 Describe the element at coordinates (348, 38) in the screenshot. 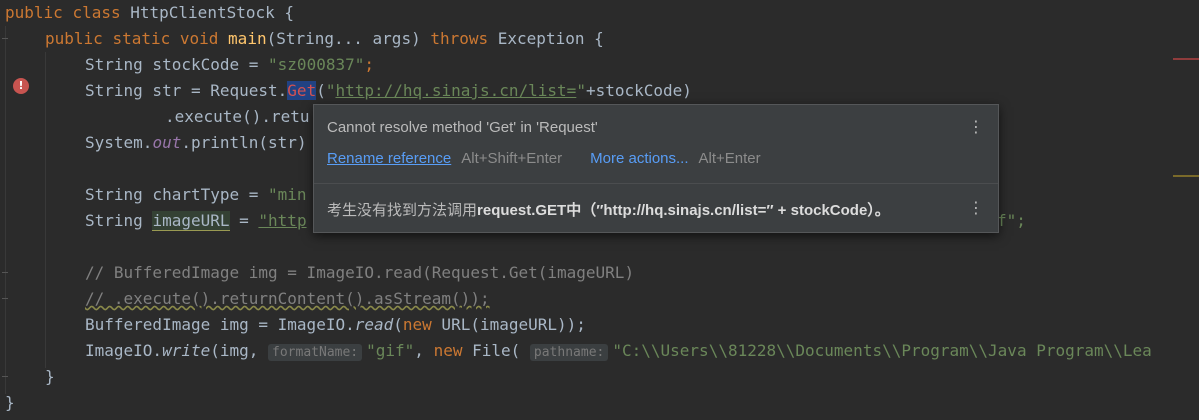

I see `params: (String... args)` at that location.